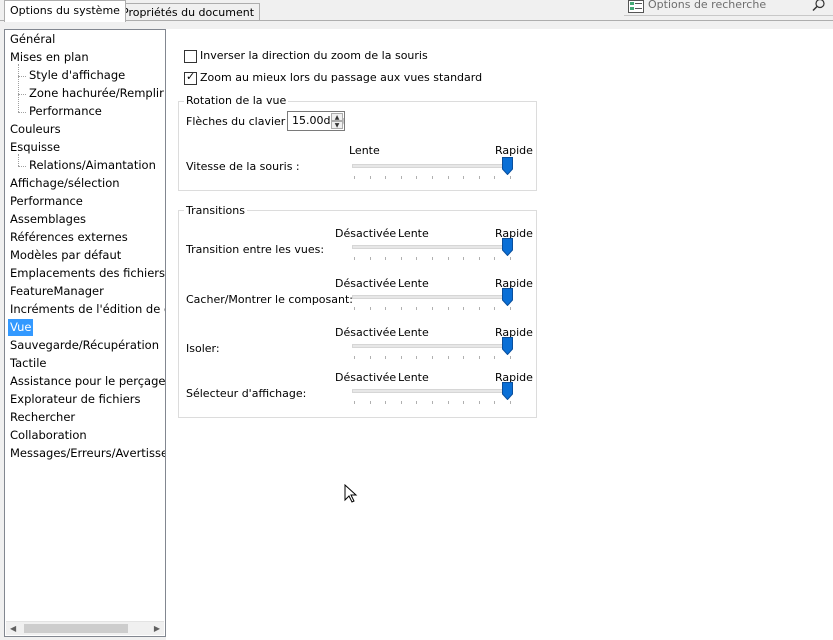 The height and width of the screenshot is (640, 833). Describe the element at coordinates (49, 57) in the screenshot. I see `tree-item: Mises en plan` at that location.